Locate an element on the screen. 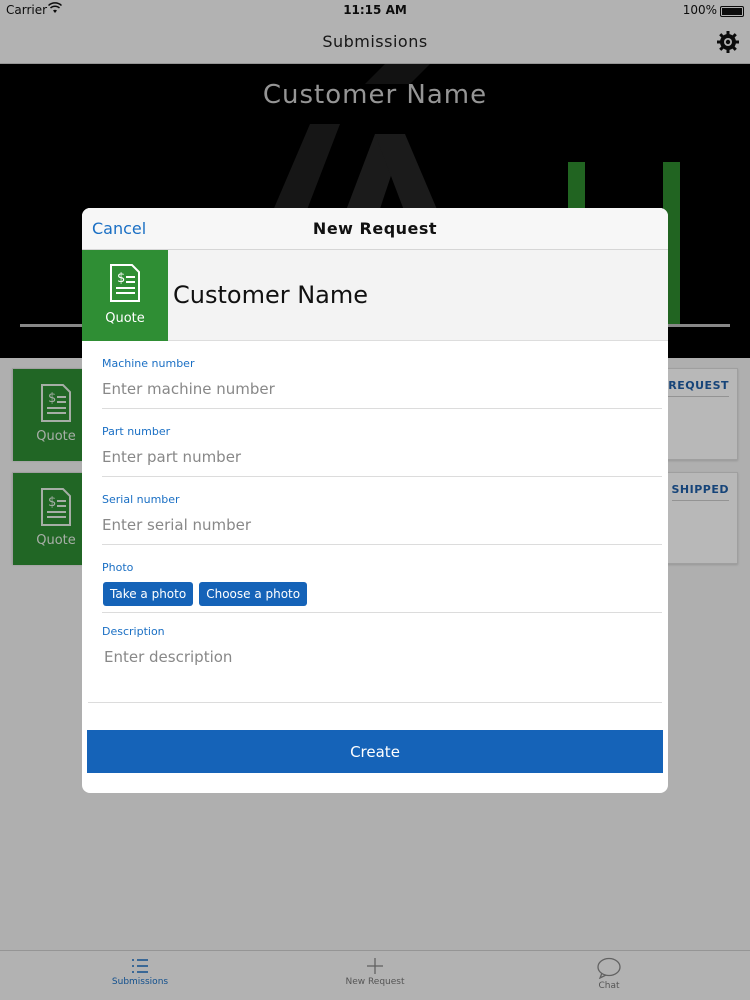 The width and height of the screenshot is (750, 1000). description-input is located at coordinates (382, 670).